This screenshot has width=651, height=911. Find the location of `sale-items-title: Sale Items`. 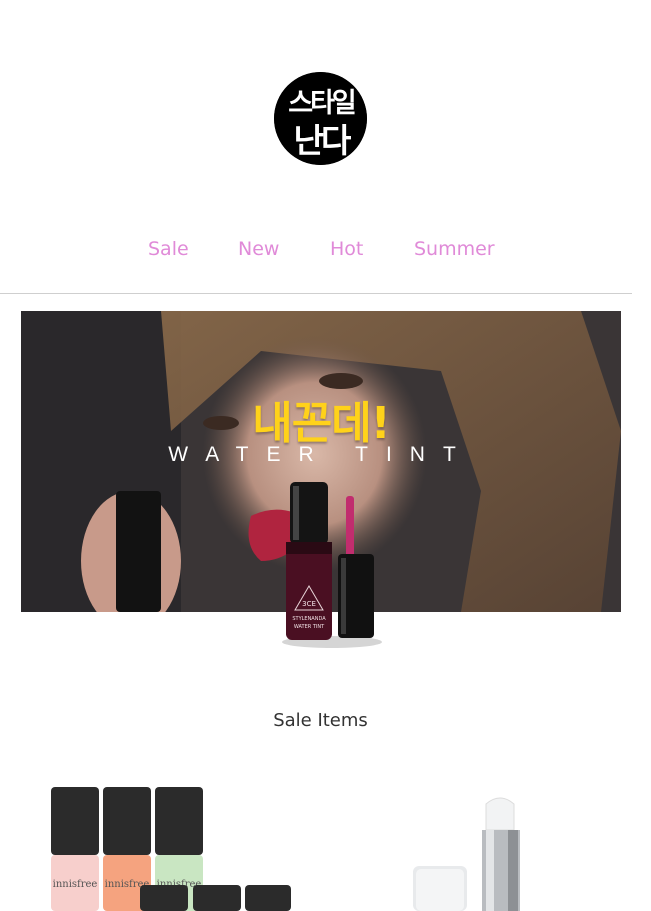

sale-items-title: Sale Items is located at coordinates (320, 720).